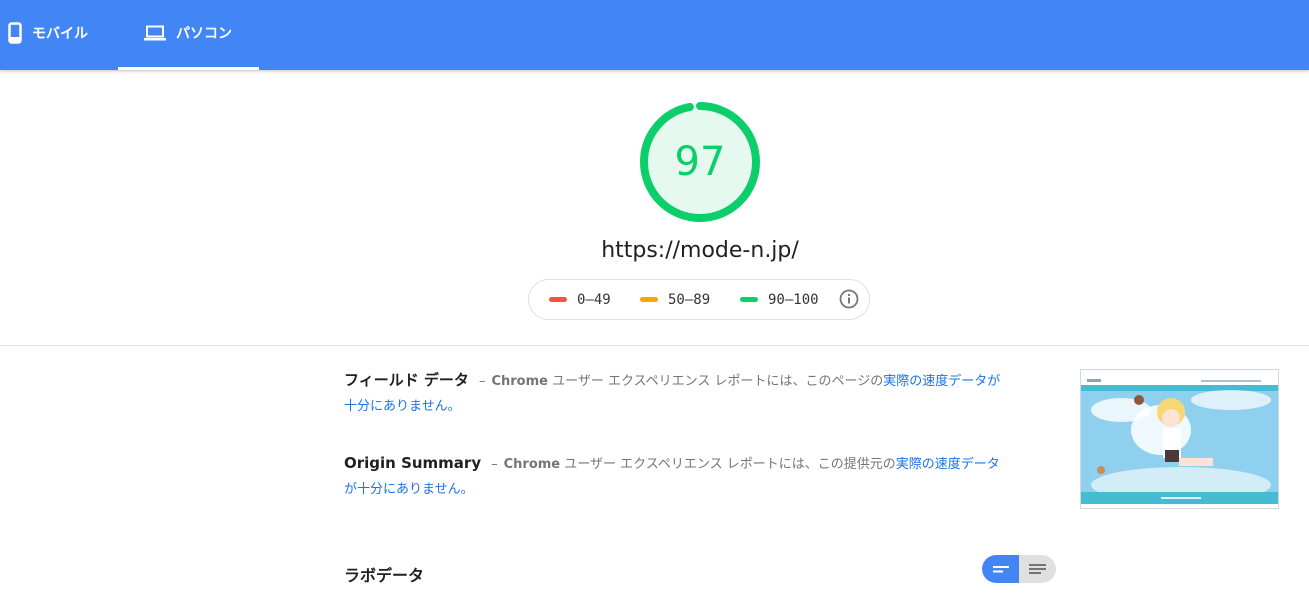  I want to click on legend-average-label: 50–89, so click(689, 299).